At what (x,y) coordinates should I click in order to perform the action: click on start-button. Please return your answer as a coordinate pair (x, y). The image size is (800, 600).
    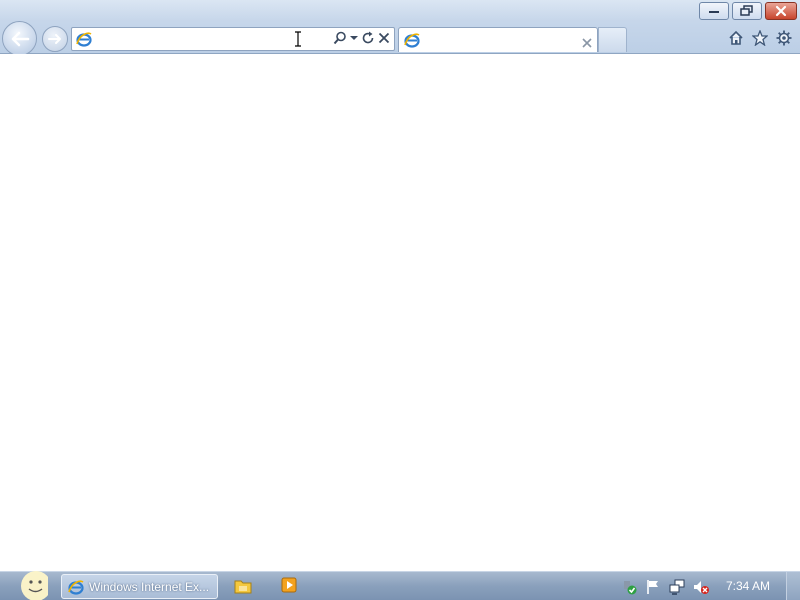
    Looking at the image, I should click on (29, 584).